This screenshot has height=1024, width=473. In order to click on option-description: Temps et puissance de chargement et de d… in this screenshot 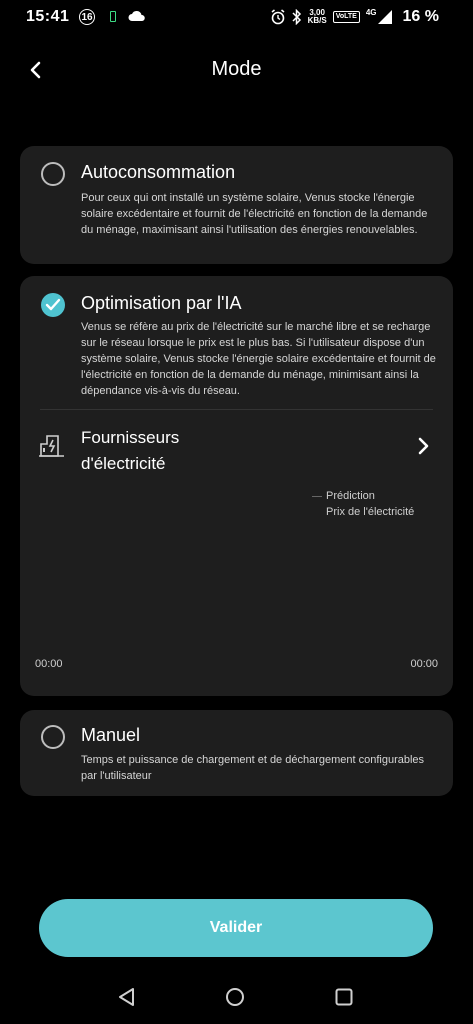, I will do `click(253, 768)`.